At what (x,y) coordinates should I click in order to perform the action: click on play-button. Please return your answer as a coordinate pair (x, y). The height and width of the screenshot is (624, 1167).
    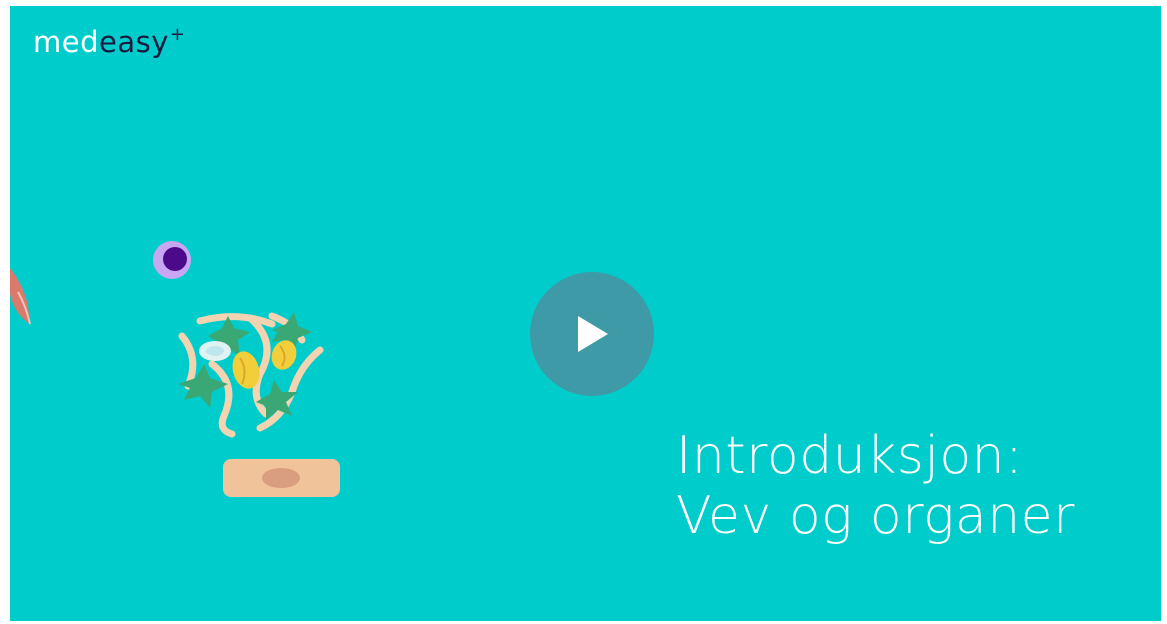
    Looking at the image, I should click on (592, 334).